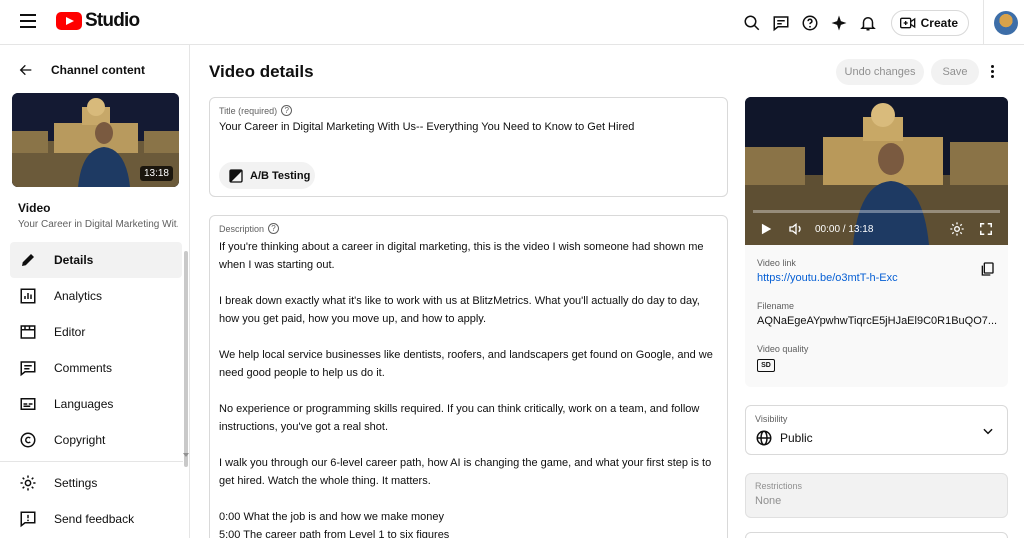  What do you see at coordinates (256, 110) in the screenshot?
I see `title-field-label-row: Title (required) ?` at bounding box center [256, 110].